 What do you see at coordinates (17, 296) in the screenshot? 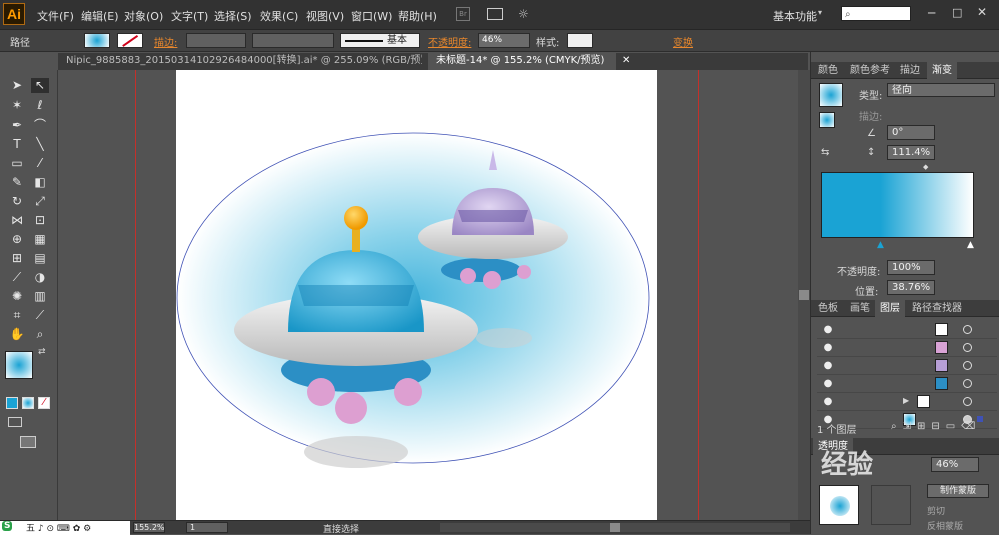
I see `symbol-sprayer-icon: ✺` at bounding box center [17, 296].